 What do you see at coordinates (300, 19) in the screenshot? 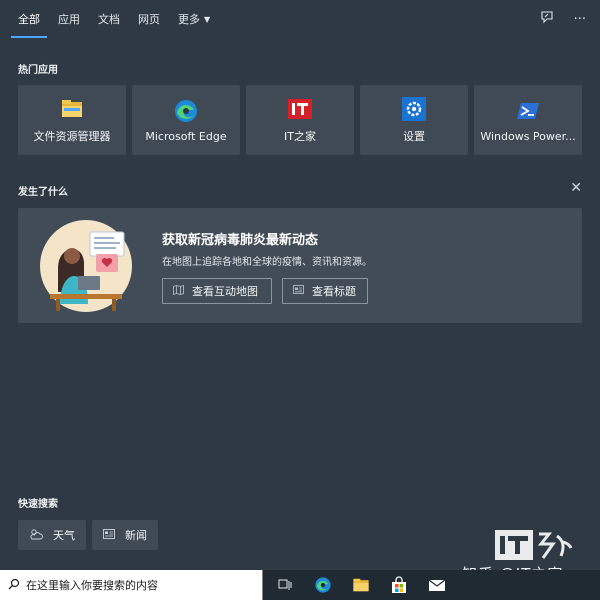
I see `search-scope-tabs: 全部 应用 文档 网页 更多 ▼` at bounding box center [300, 19].